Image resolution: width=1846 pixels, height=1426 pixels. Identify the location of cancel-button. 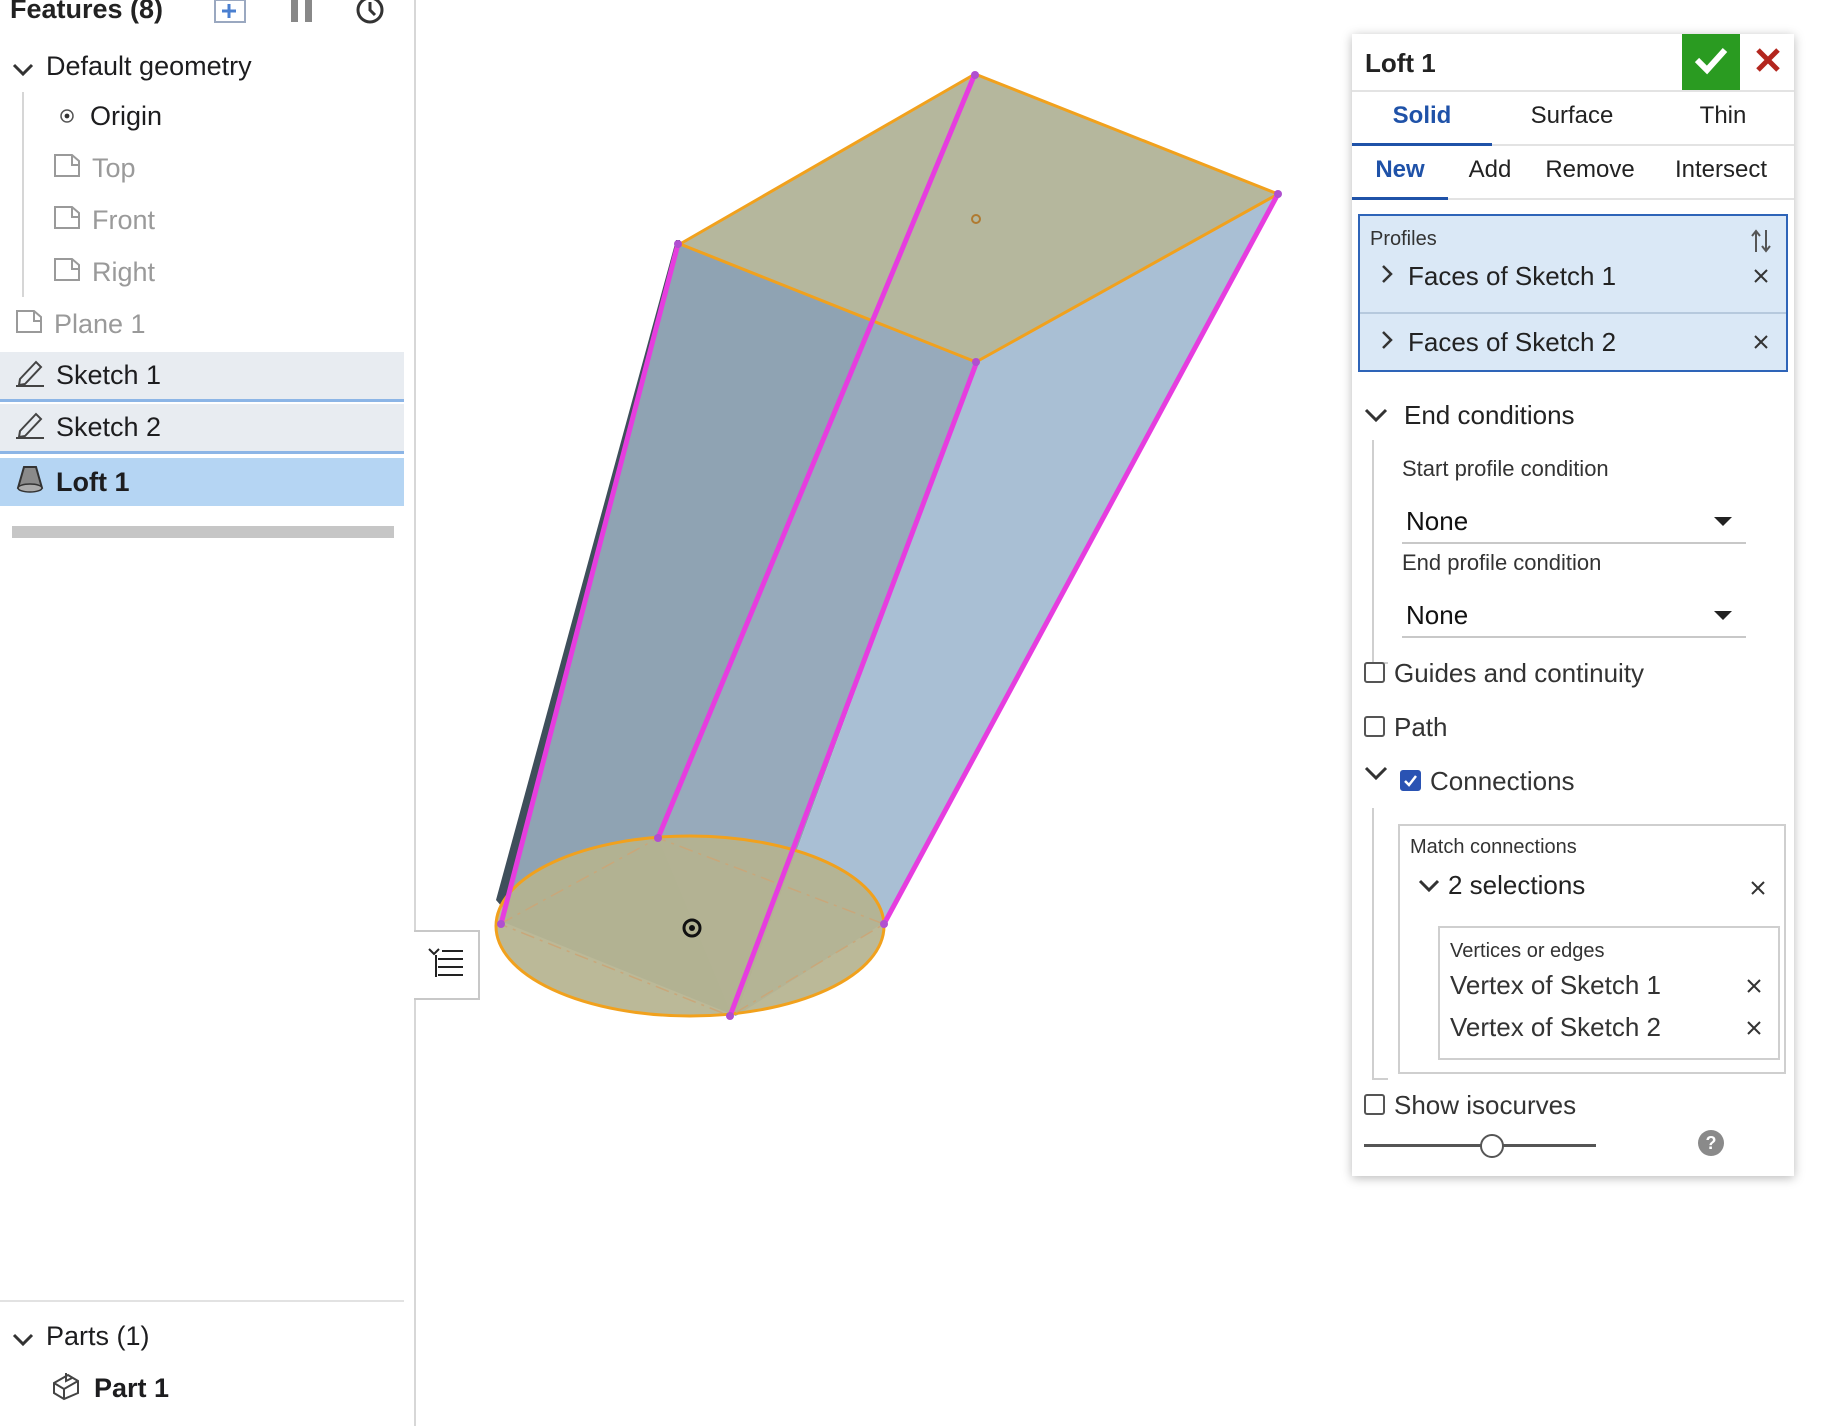
(1768, 62).